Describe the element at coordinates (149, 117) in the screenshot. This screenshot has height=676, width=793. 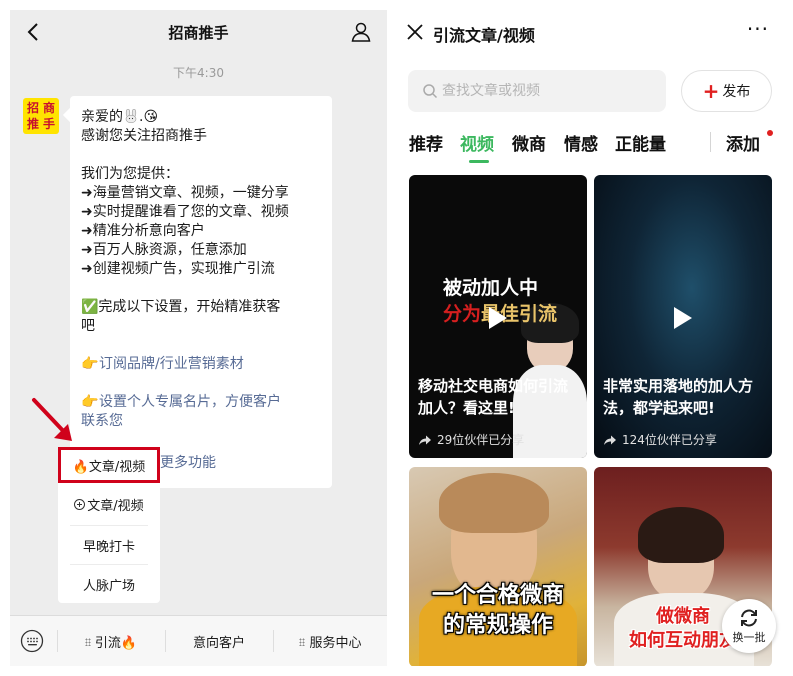
I see `greeting-emoji: .😘` at that location.